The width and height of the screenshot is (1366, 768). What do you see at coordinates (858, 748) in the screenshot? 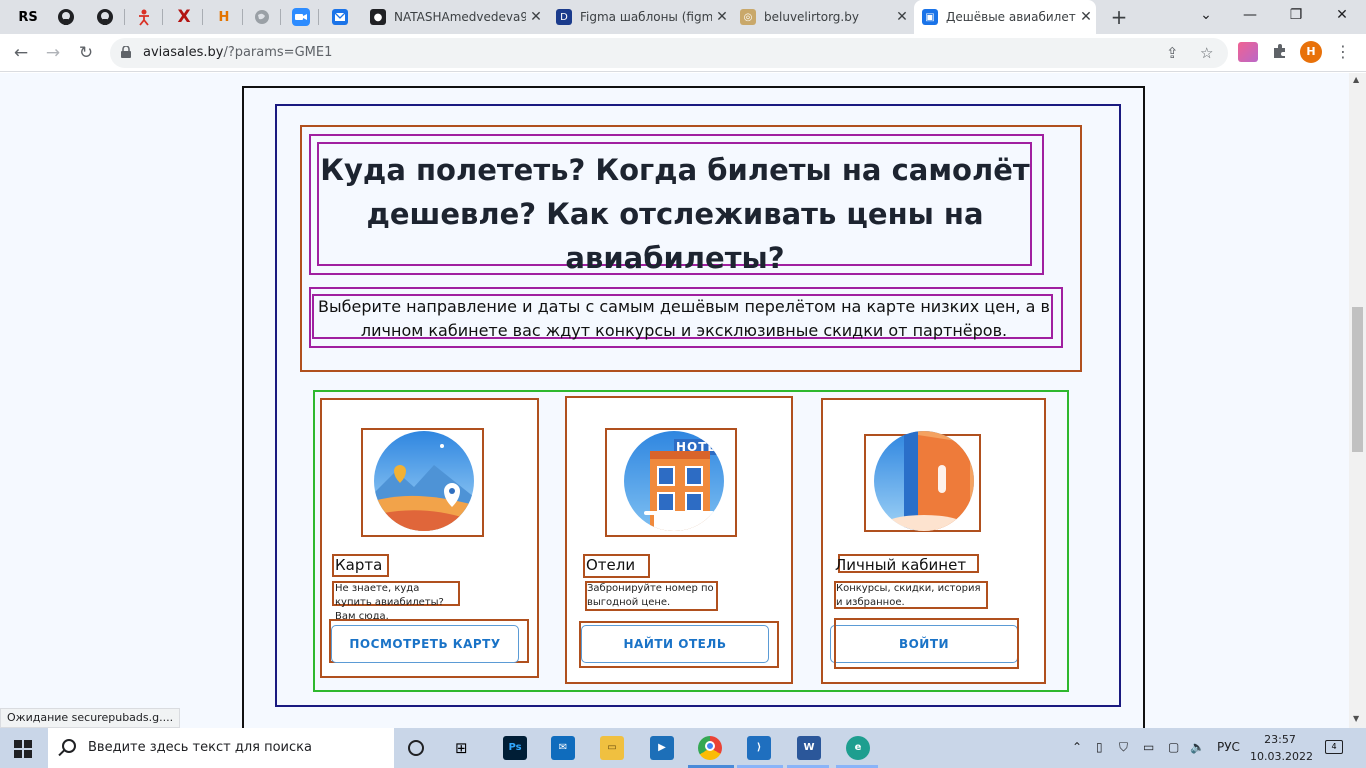
I see `edge-app-icon: e` at bounding box center [858, 748].